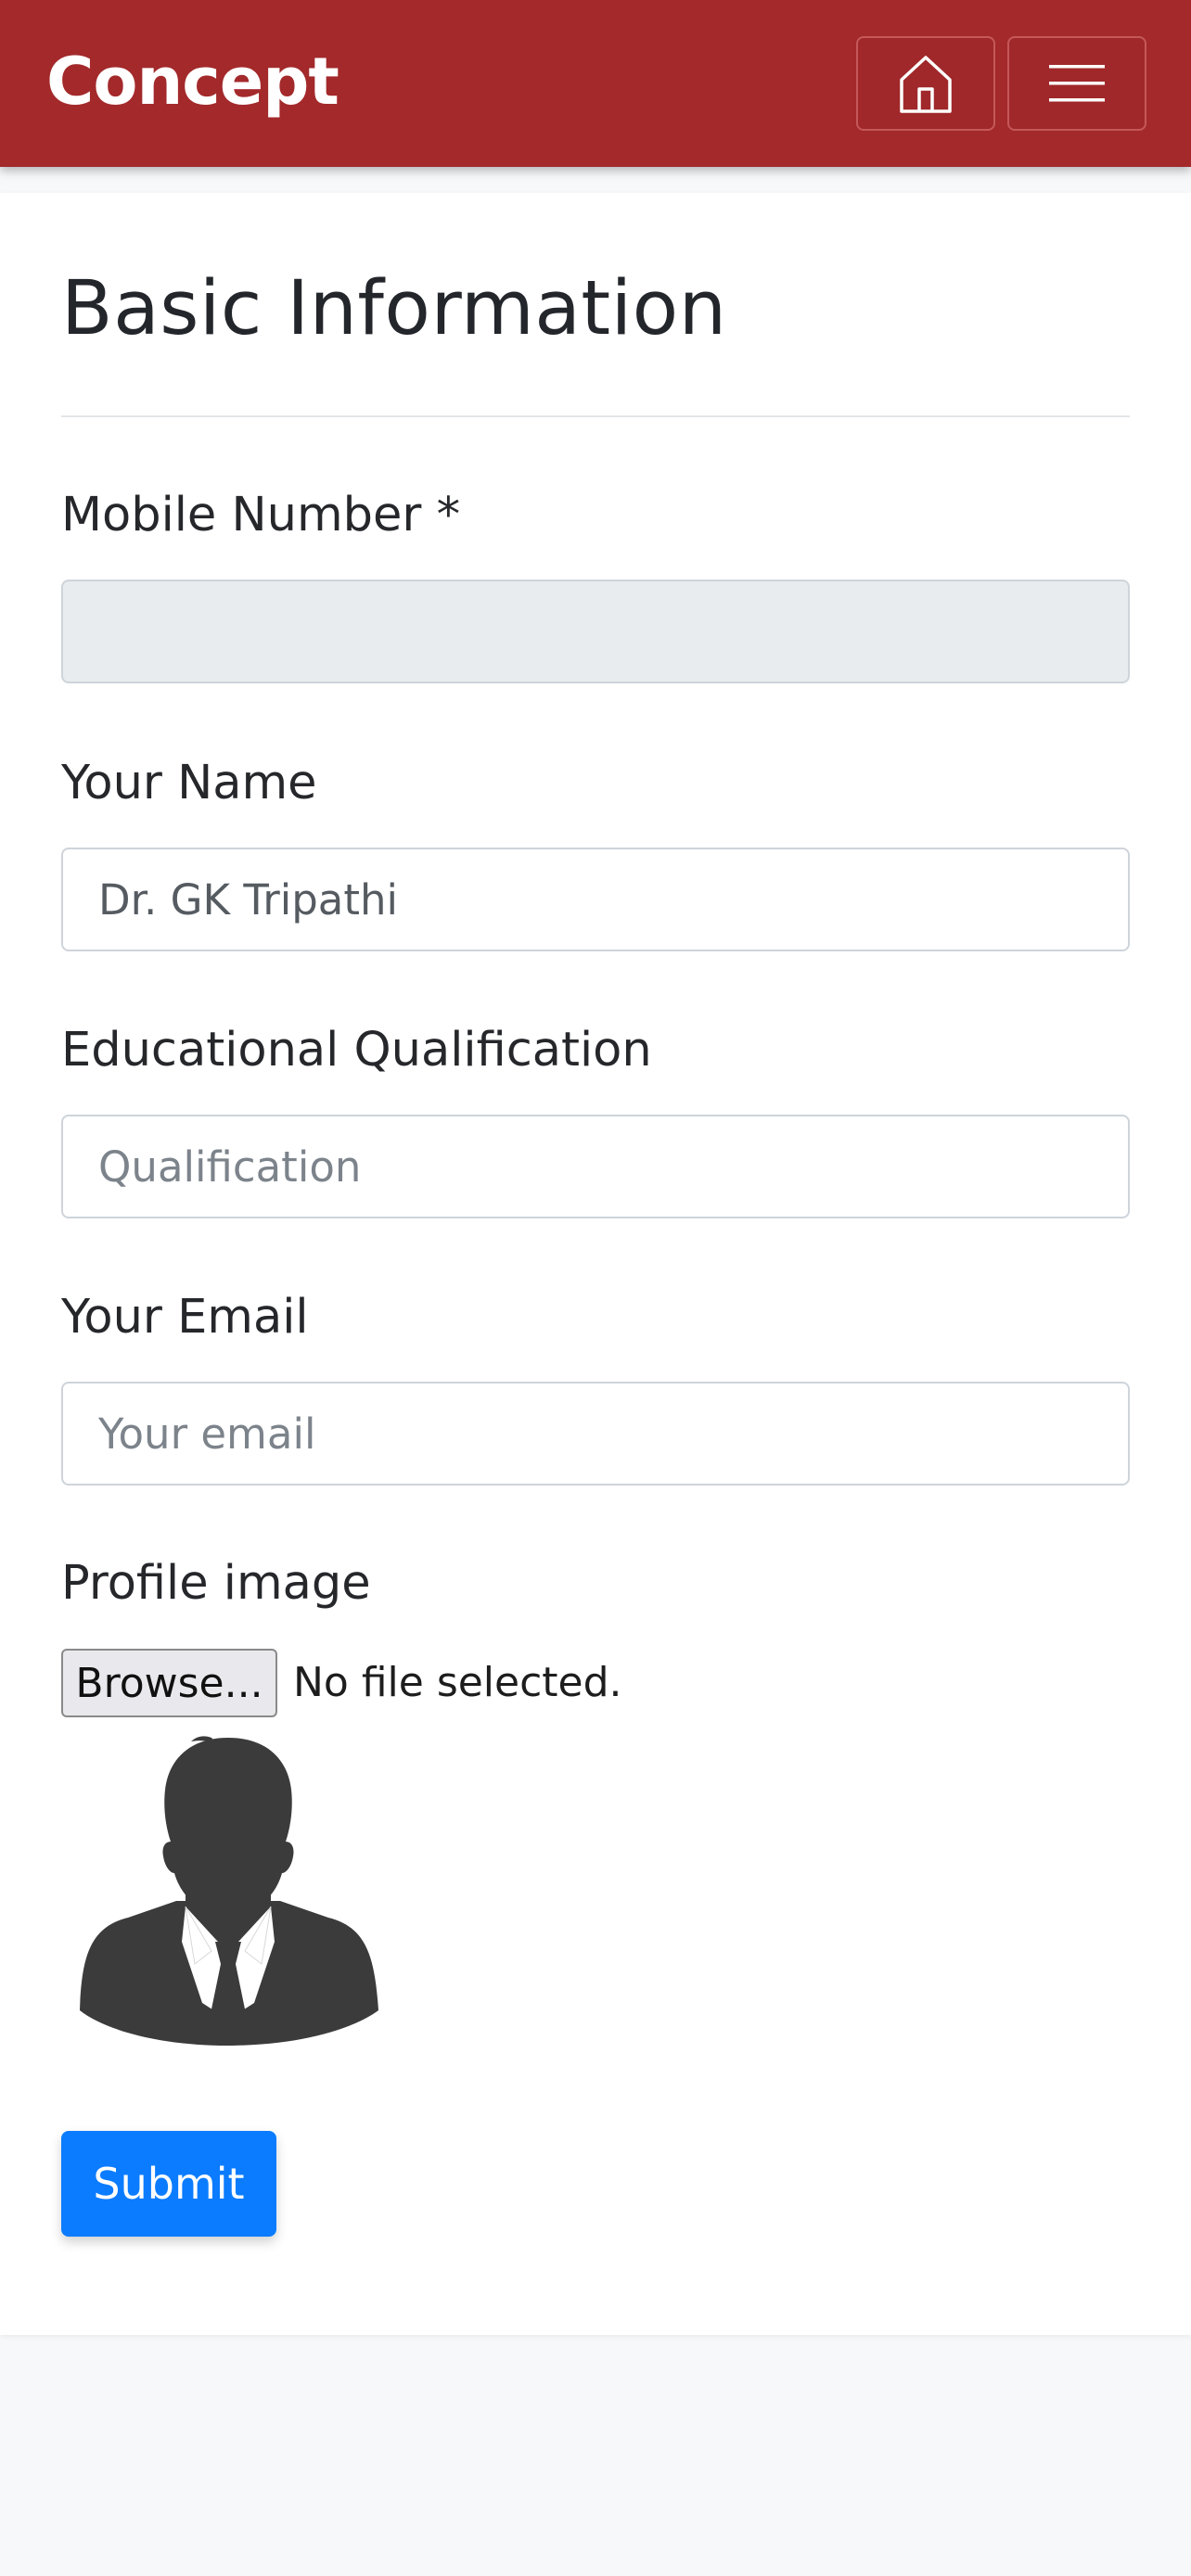  I want to click on top-navbar: Concept, so click(595, 84).